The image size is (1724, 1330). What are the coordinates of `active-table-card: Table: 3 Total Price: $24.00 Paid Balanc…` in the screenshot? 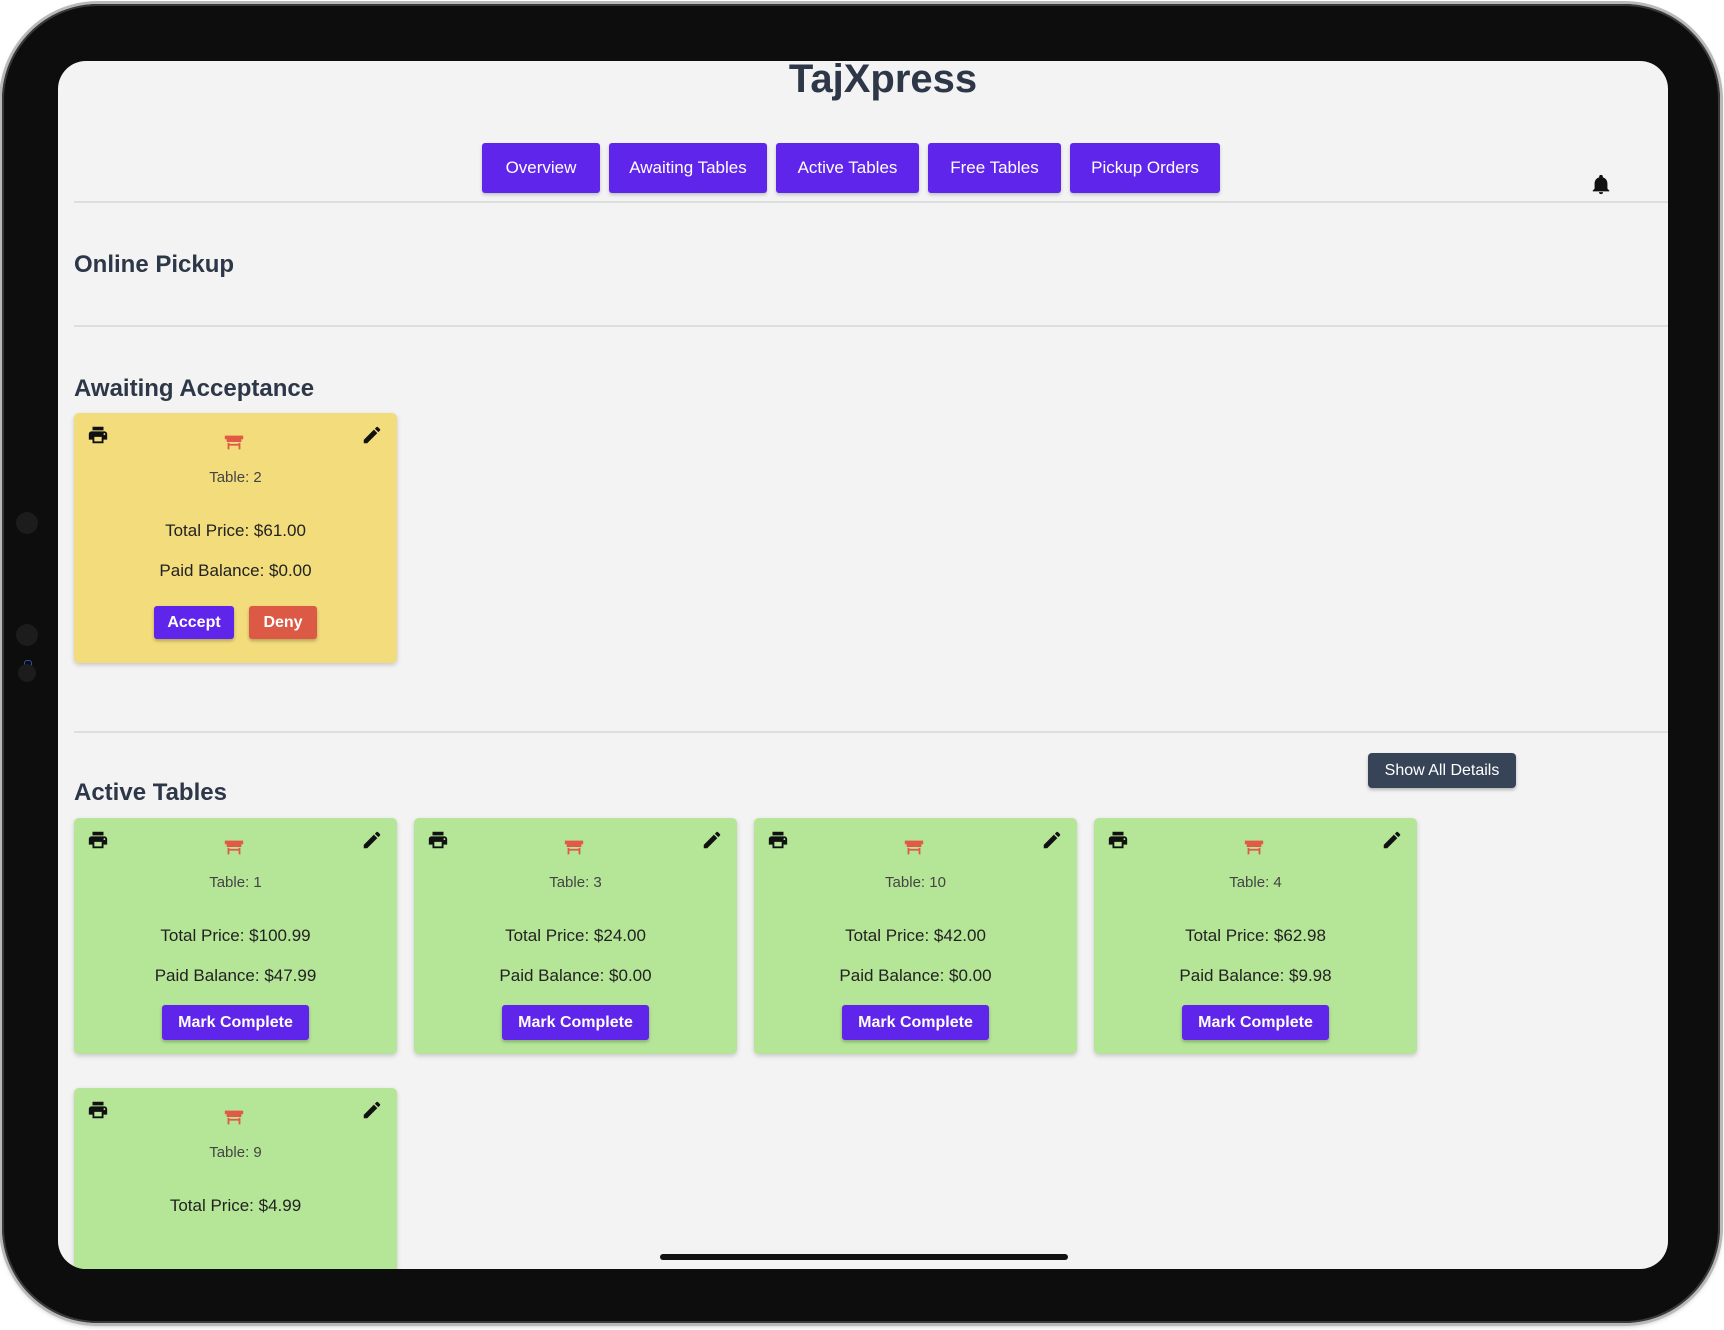 It's located at (575, 936).